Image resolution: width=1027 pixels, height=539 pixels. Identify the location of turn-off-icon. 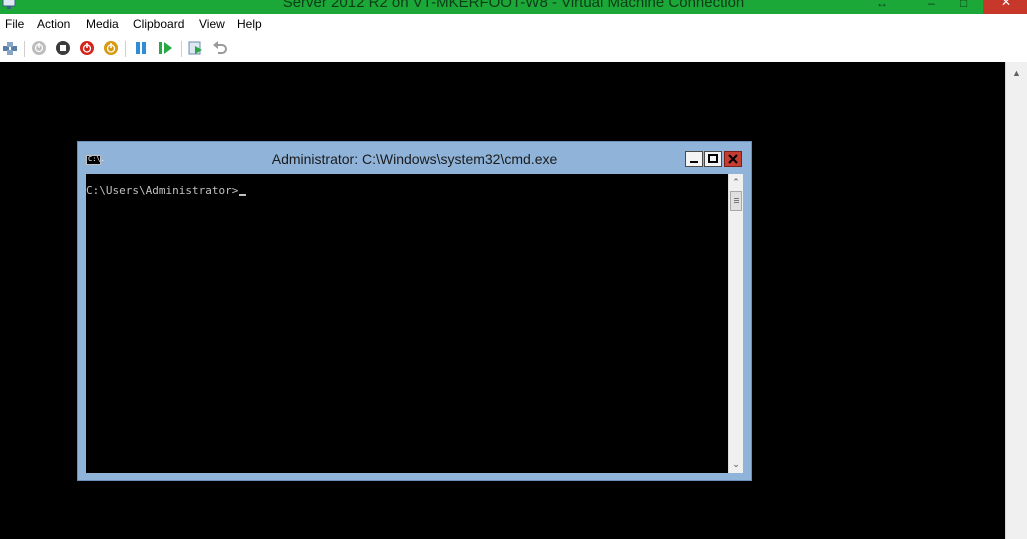
(63, 48).